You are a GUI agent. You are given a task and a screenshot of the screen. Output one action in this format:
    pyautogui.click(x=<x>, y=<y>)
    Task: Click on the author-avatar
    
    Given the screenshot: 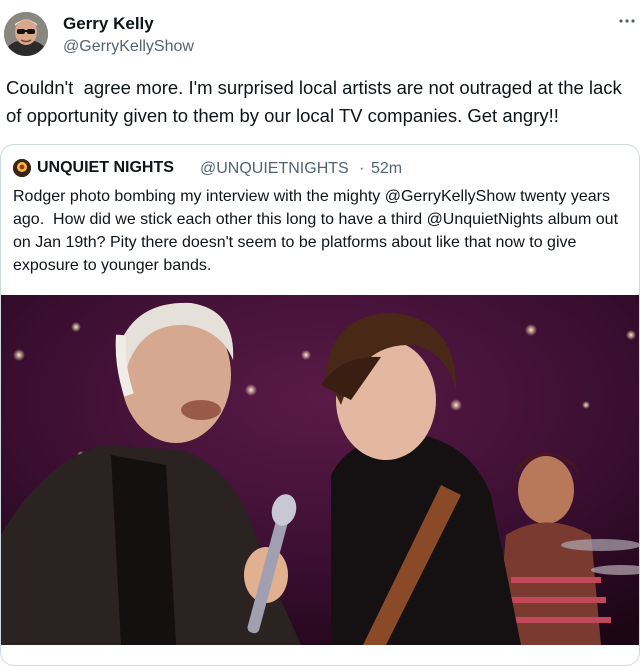 What is the action you would take?
    pyautogui.click(x=26, y=34)
    